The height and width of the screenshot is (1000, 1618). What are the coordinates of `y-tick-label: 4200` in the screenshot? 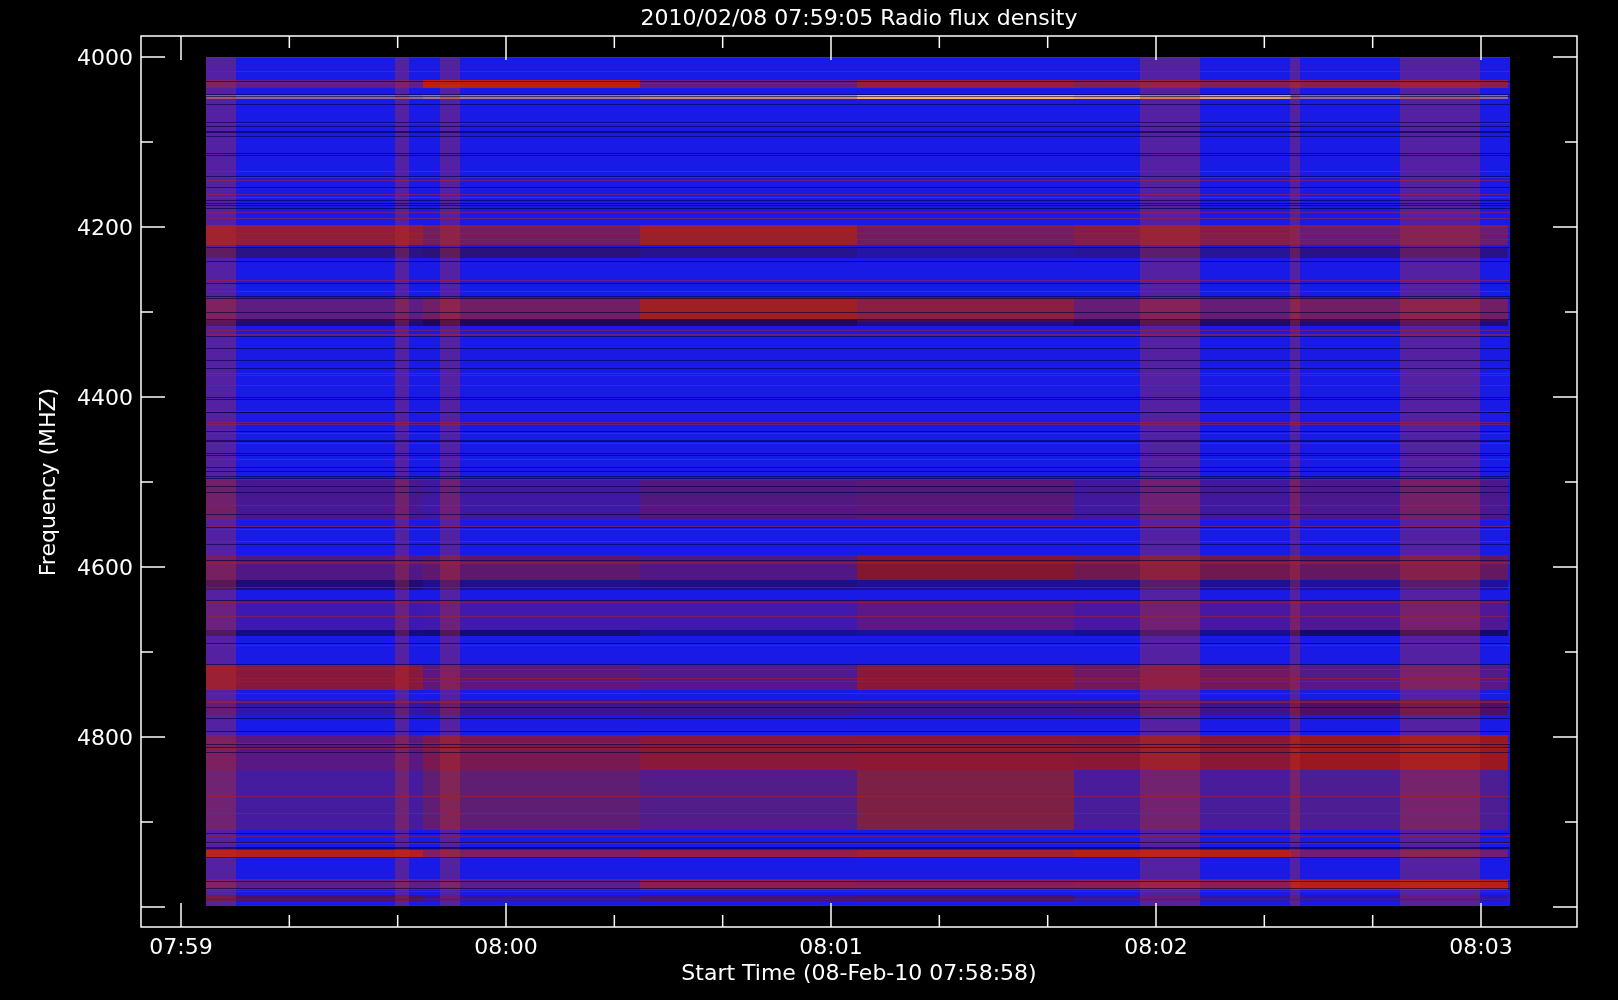 It's located at (105, 227).